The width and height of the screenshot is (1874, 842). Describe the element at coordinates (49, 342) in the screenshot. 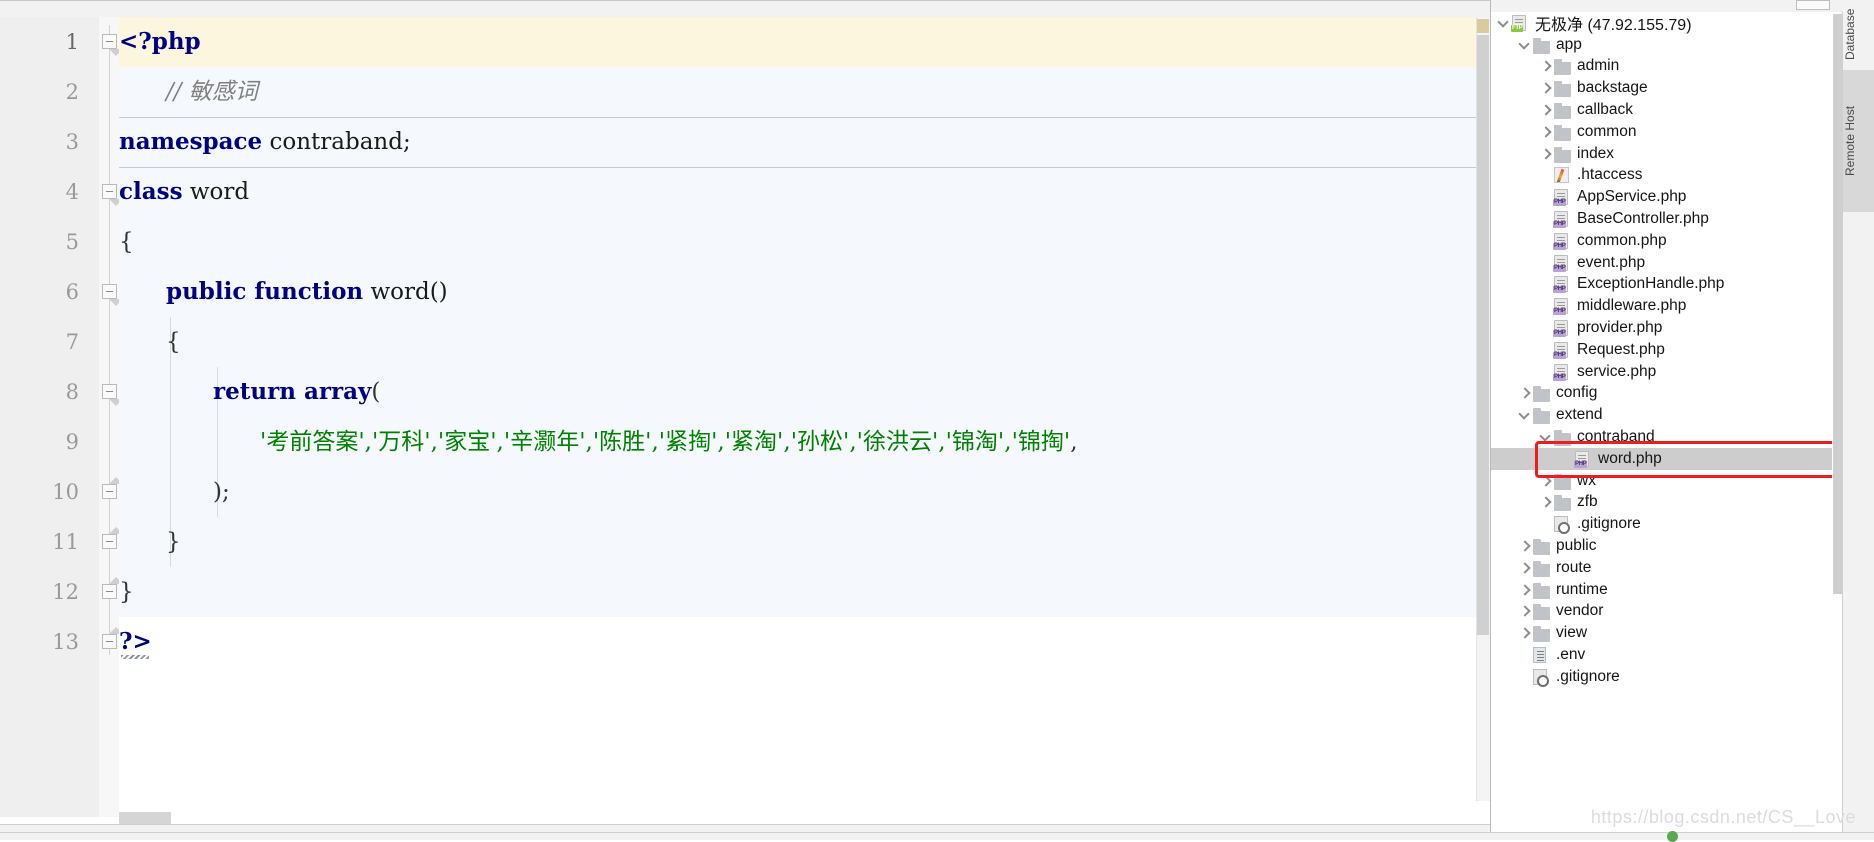

I see `line-number-row: 7` at that location.